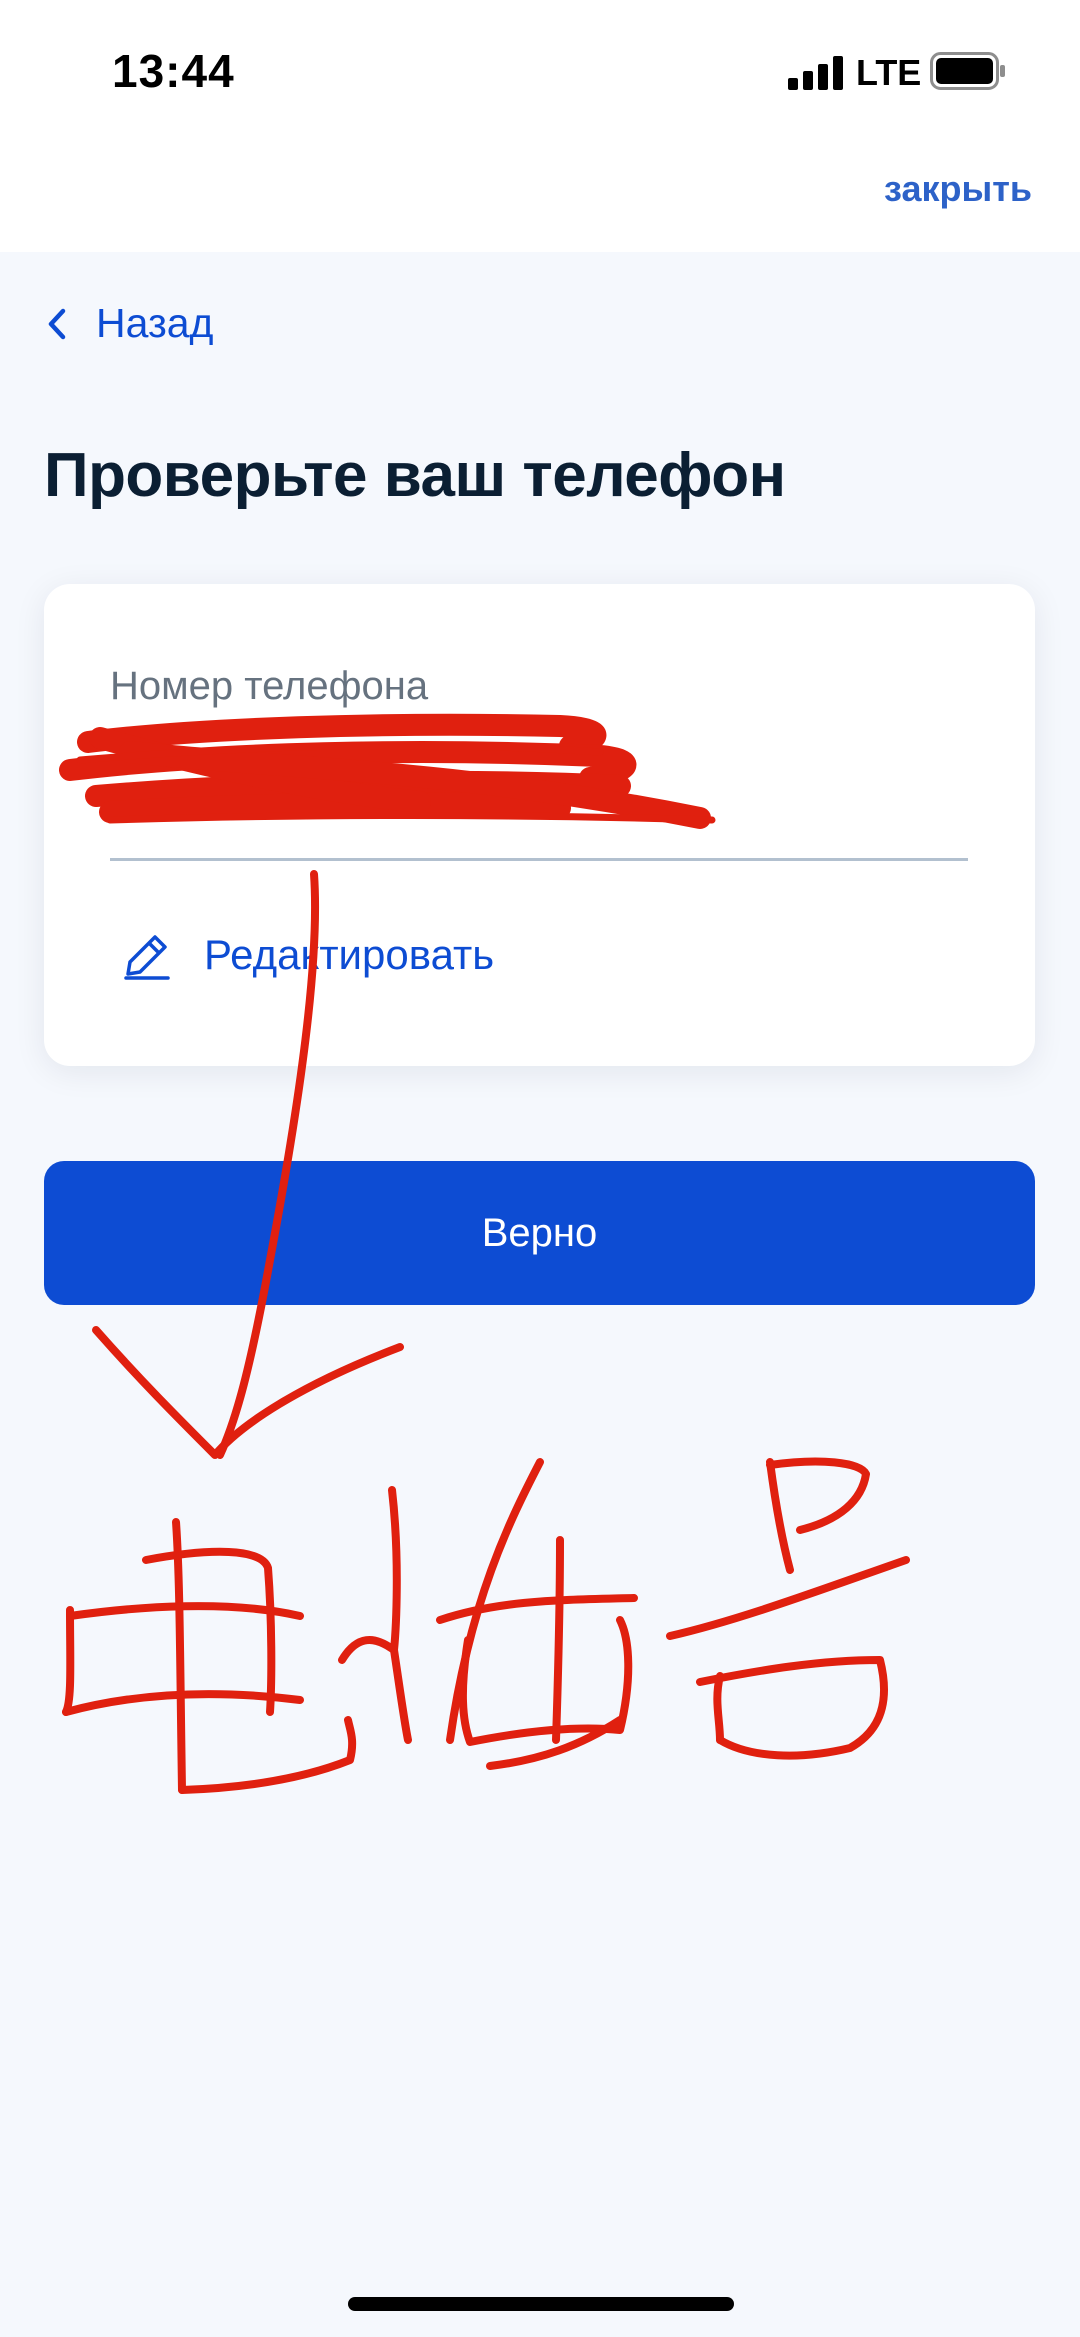  What do you see at coordinates (540, 70) in the screenshot?
I see `status-bar: 13:44 LTE` at bounding box center [540, 70].